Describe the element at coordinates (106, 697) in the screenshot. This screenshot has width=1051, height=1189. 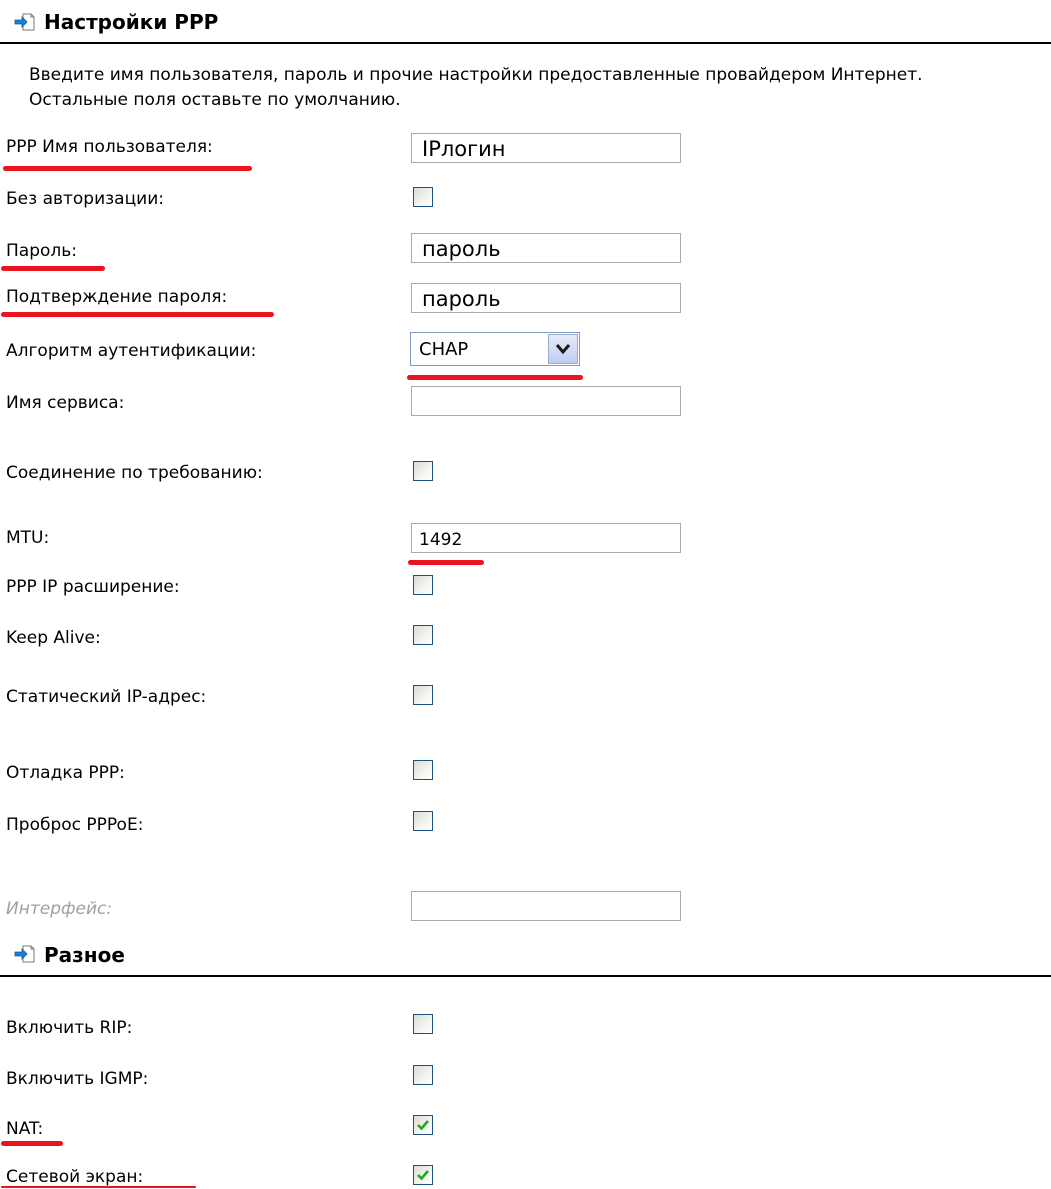
I see `static-ip-label: Статический IP-адрес:` at that location.